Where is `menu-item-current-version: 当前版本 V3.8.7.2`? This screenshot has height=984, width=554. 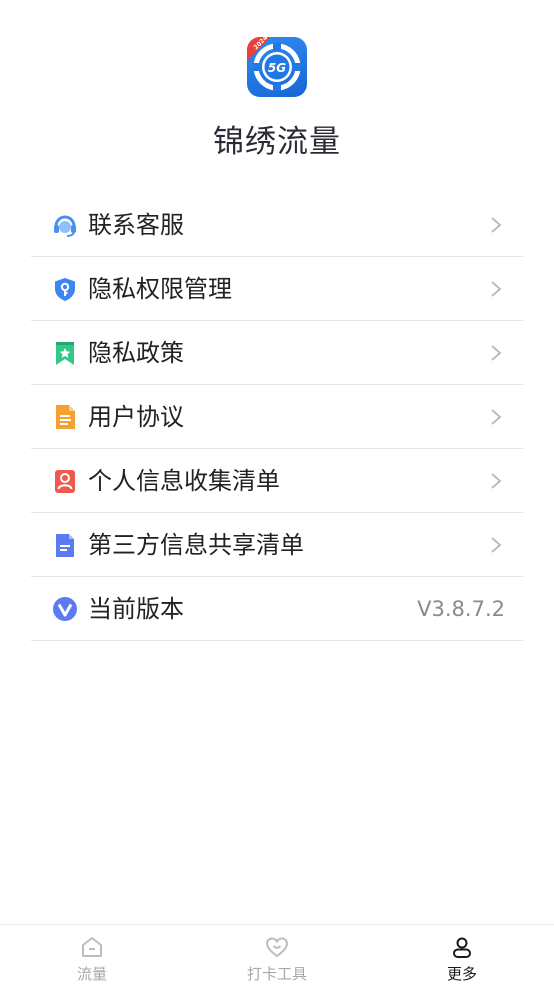 menu-item-current-version: 当前版本 V3.8.7.2 is located at coordinates (277, 609).